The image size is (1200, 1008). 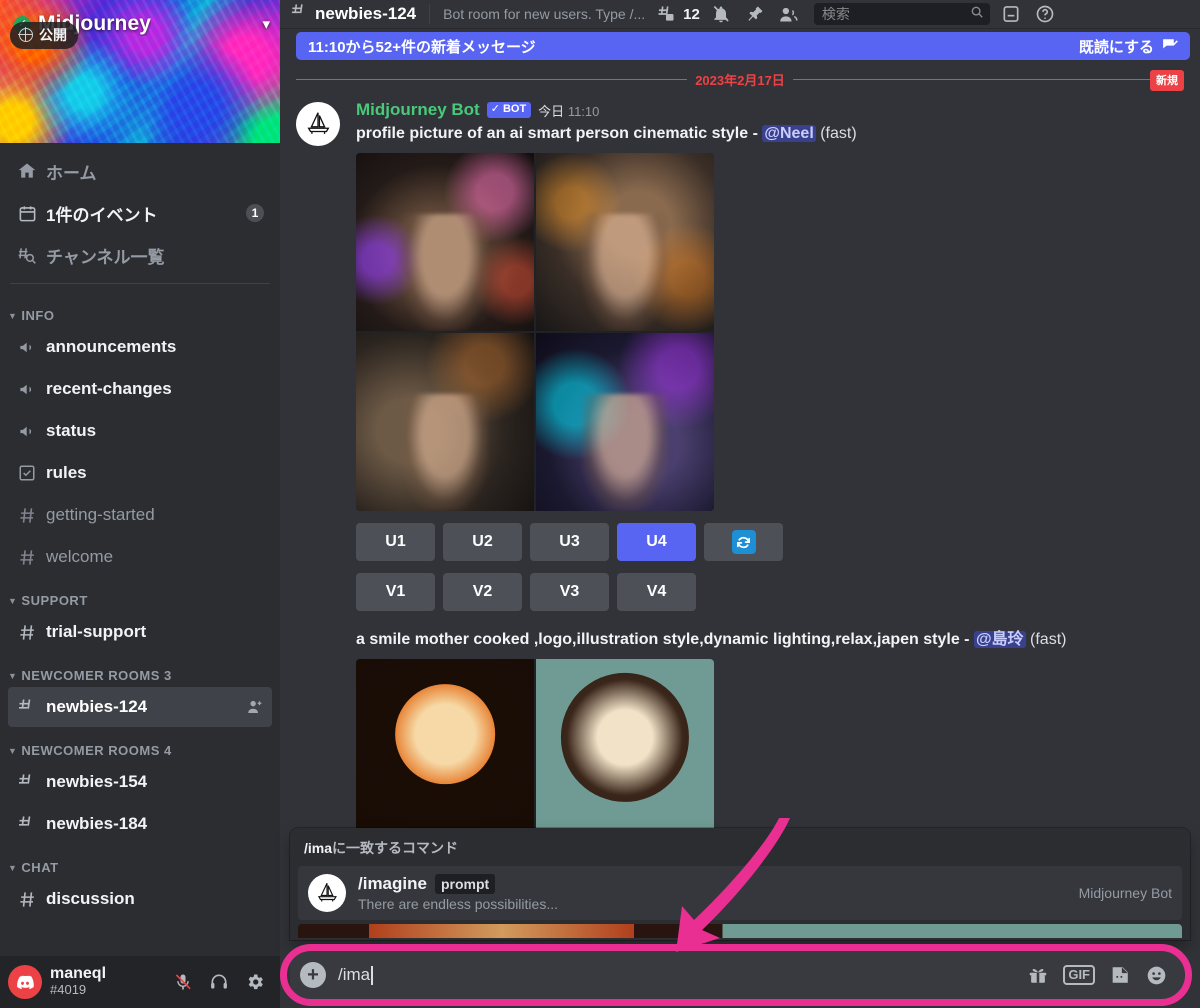 I want to click on help-icon, so click(x=1045, y=14).